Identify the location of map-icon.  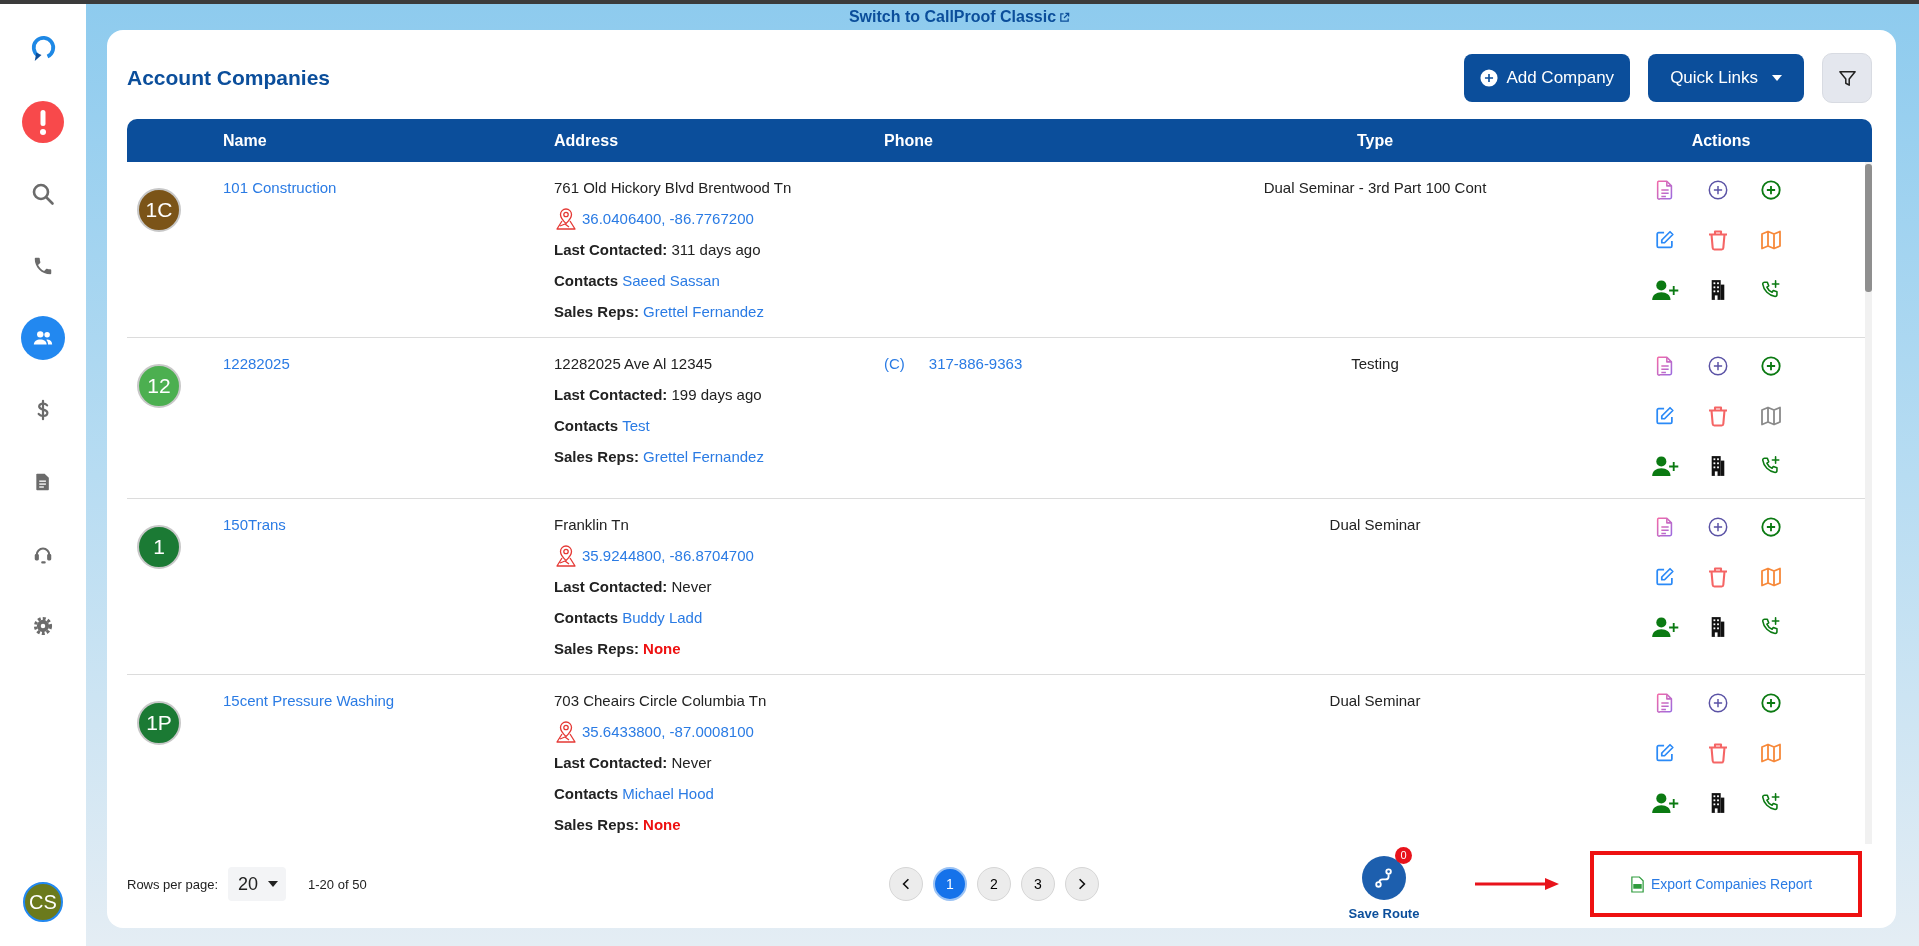
(1770, 416).